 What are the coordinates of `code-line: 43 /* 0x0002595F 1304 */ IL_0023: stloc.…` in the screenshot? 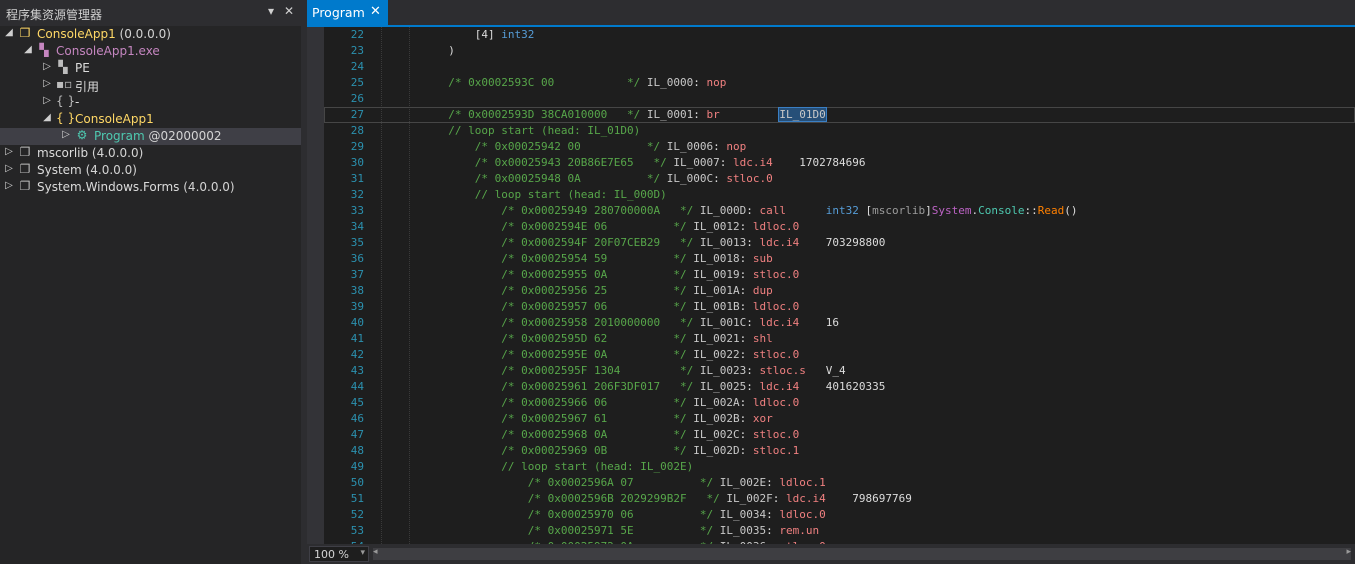 It's located at (839, 371).